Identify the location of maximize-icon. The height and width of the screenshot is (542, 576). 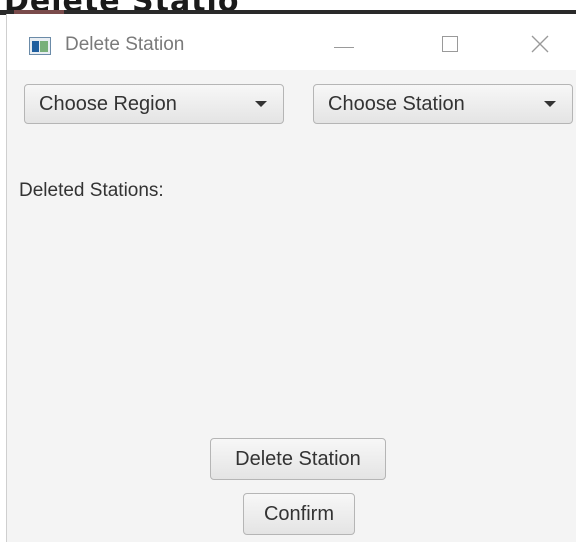
(450, 44).